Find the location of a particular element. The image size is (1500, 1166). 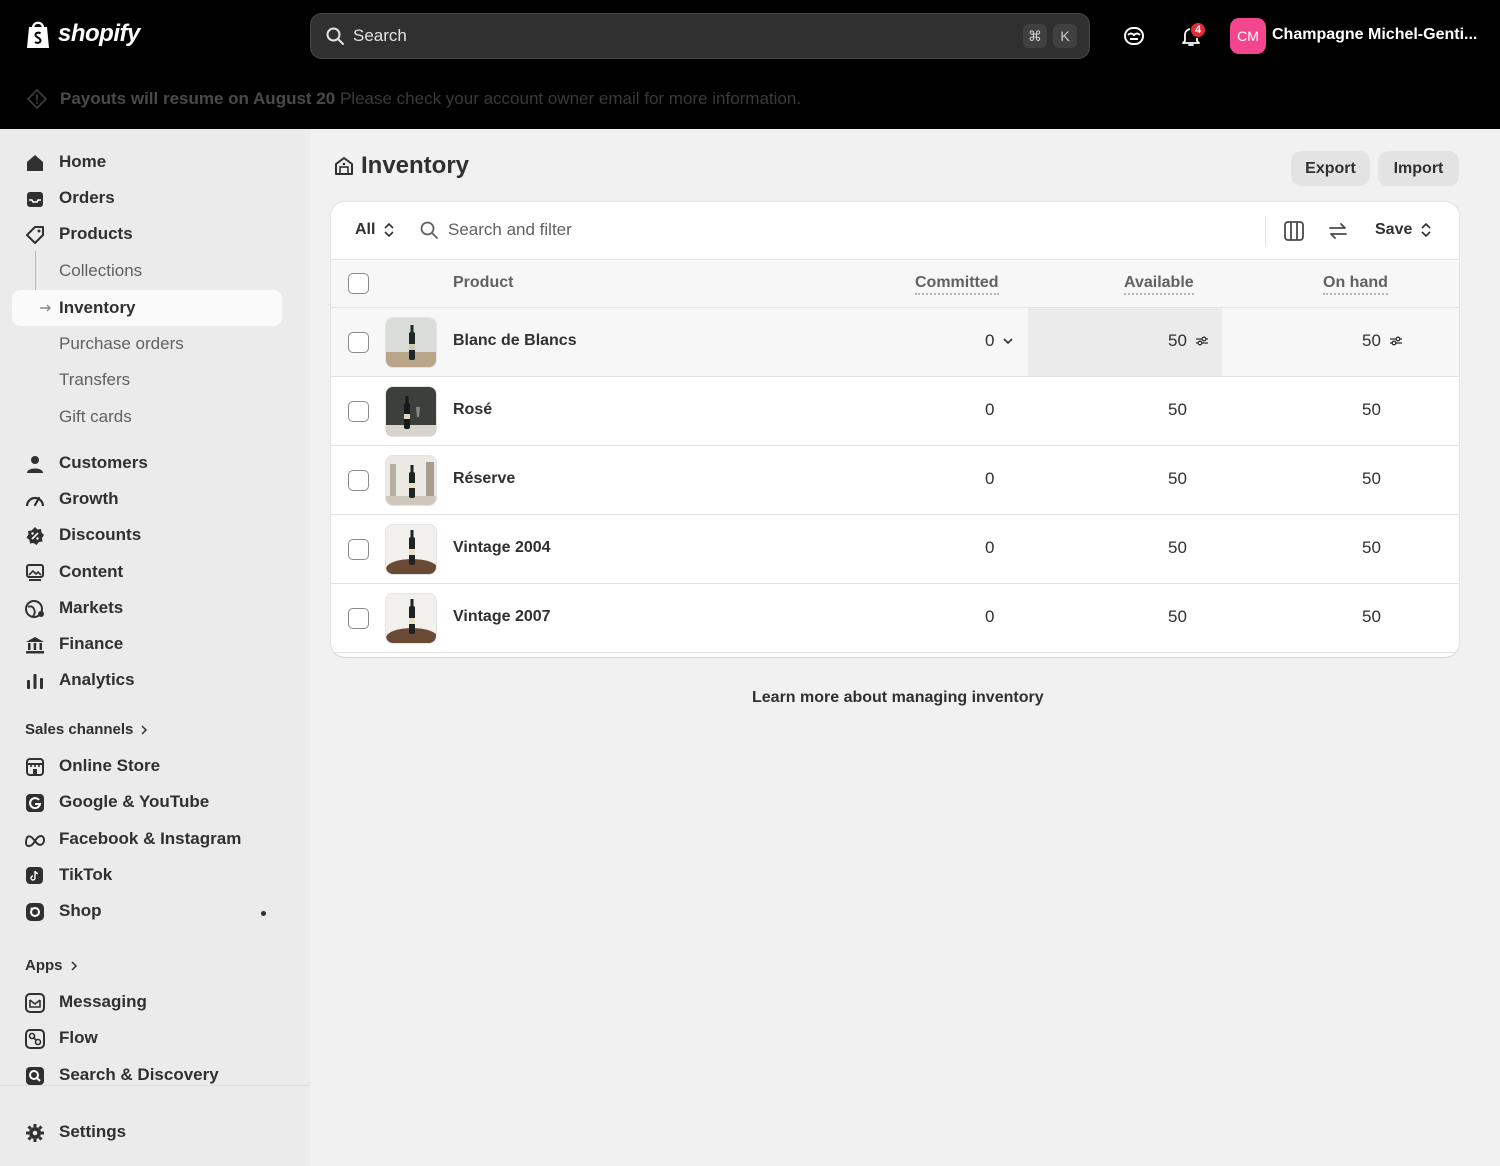

table-row: Blanc de Blancs 0 50 50 is located at coordinates (895, 342).